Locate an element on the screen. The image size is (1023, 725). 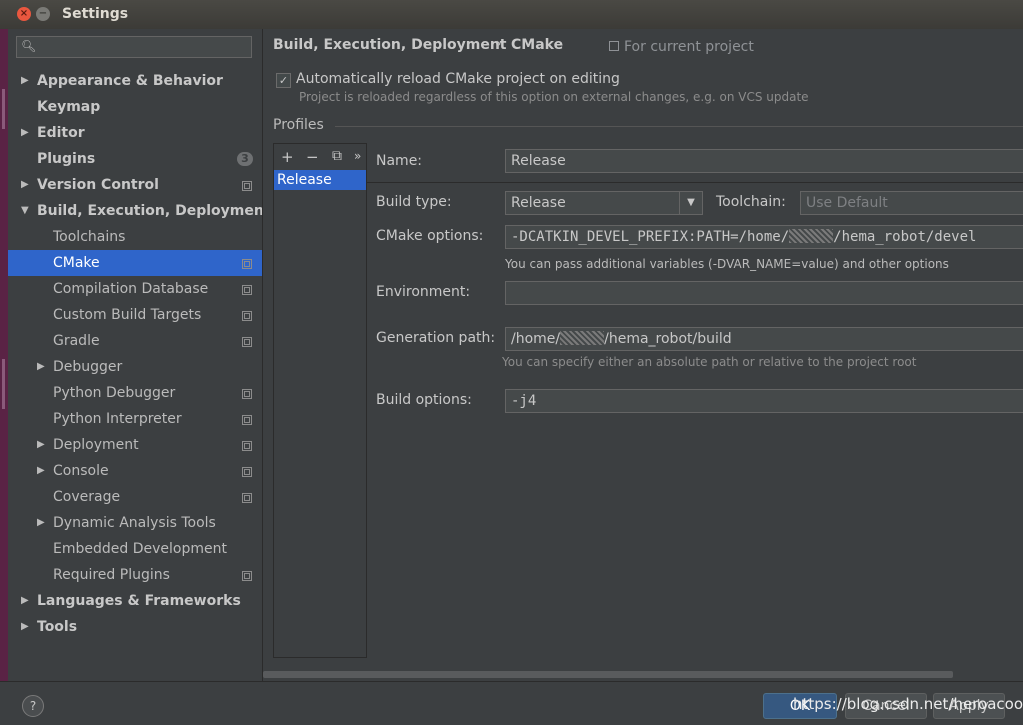
sidebar-item-keymap: Keymap is located at coordinates (135, 107).